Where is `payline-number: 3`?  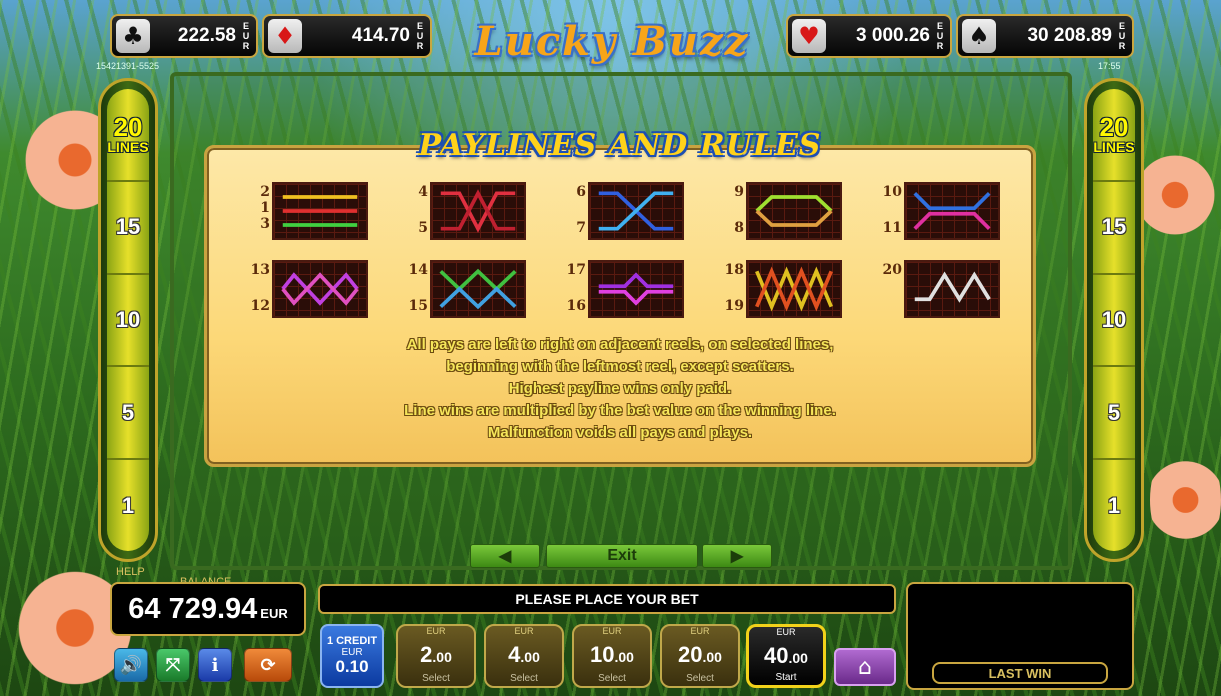 payline-number: 3 is located at coordinates (265, 224).